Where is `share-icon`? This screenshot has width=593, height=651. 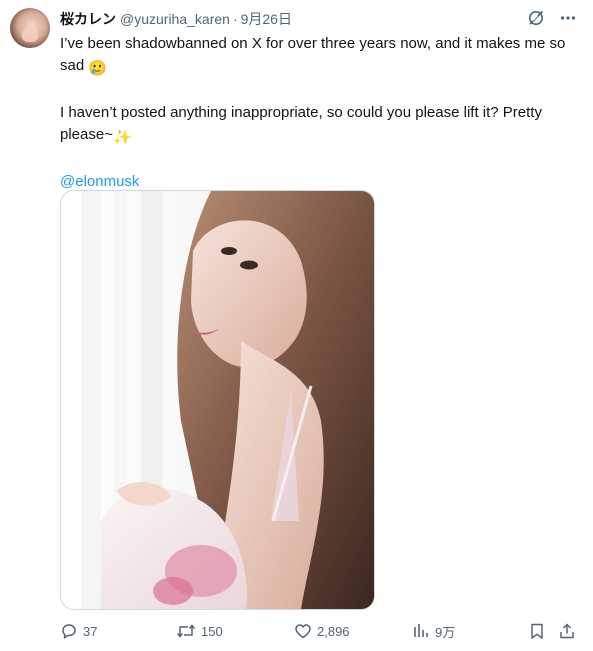 share-icon is located at coordinates (567, 631).